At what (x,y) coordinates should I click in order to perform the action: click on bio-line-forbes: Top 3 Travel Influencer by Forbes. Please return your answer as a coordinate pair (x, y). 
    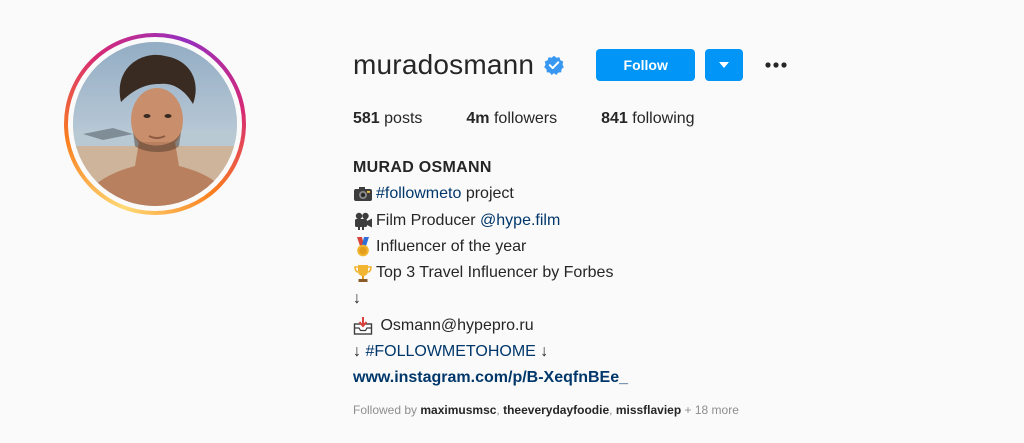
    Looking at the image, I should click on (490, 273).